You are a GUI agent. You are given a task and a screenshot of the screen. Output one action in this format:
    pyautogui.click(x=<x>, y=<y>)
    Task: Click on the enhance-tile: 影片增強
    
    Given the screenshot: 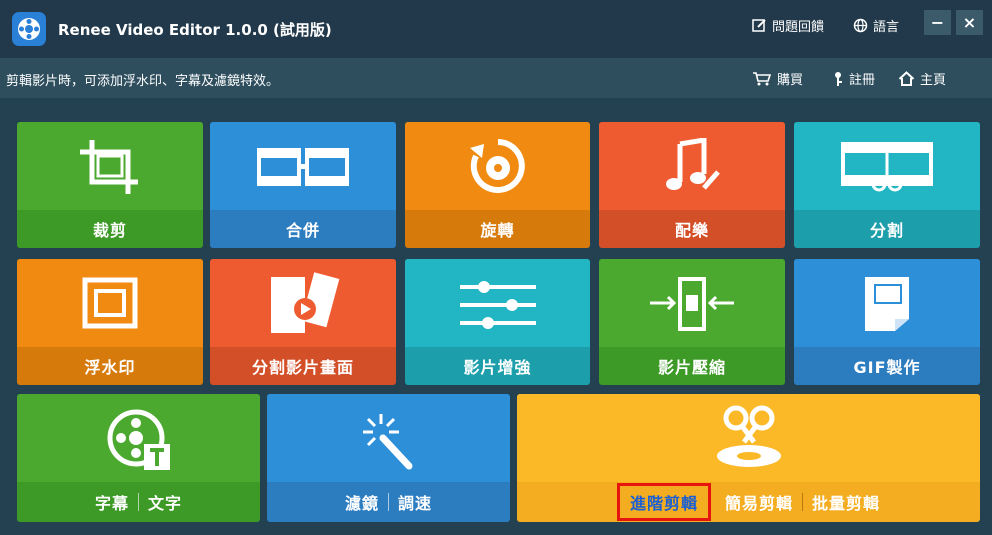 What is the action you would take?
    pyautogui.click(x=497, y=322)
    